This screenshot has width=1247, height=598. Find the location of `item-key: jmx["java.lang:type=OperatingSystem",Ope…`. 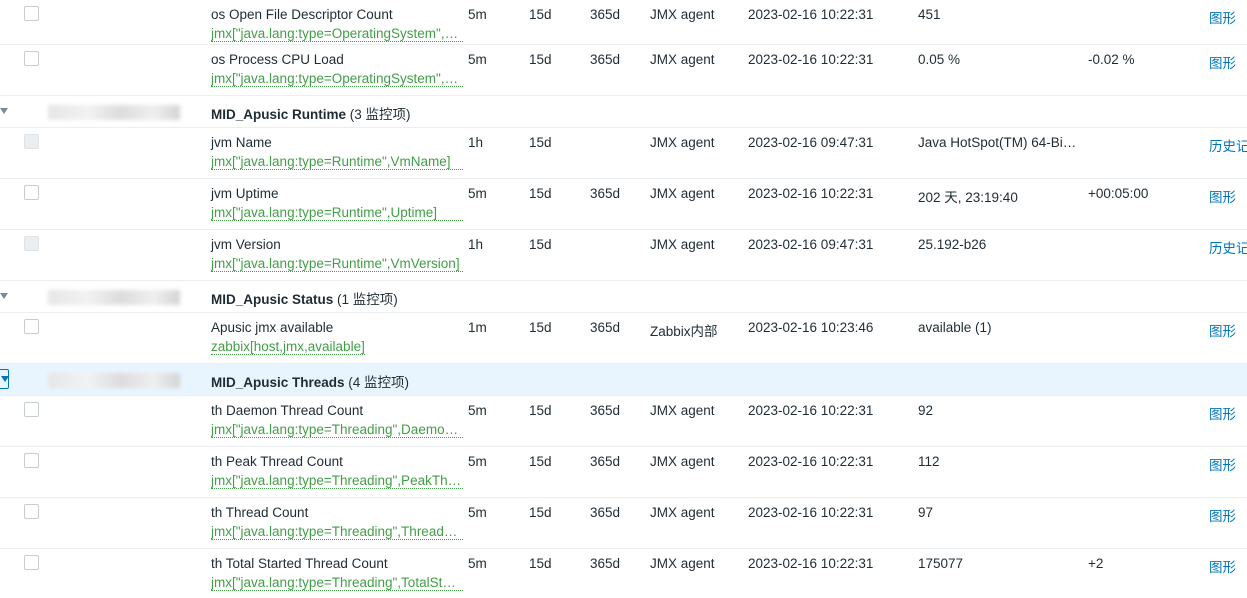

item-key: jmx["java.lang:type=OperatingSystem",Ope… is located at coordinates (337, 34).